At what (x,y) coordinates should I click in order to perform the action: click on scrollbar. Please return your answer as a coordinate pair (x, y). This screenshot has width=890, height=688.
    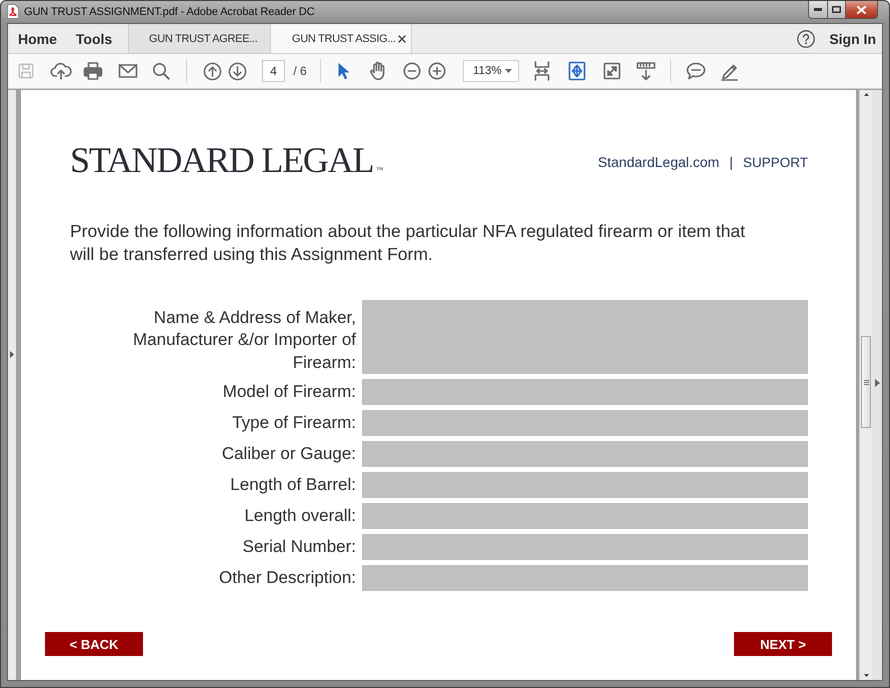
    Looking at the image, I should click on (865, 385).